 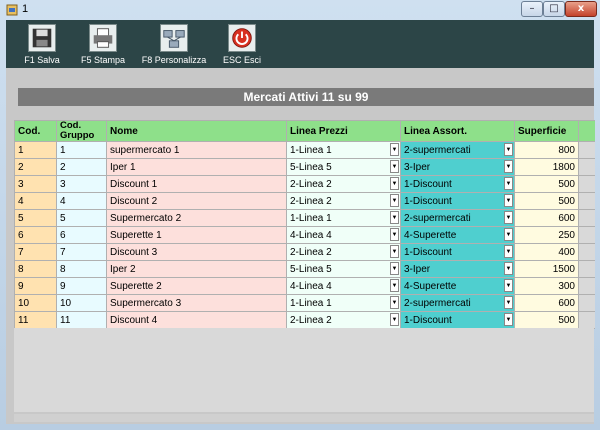 I want to click on cell-cod: 7, so click(x=35, y=252).